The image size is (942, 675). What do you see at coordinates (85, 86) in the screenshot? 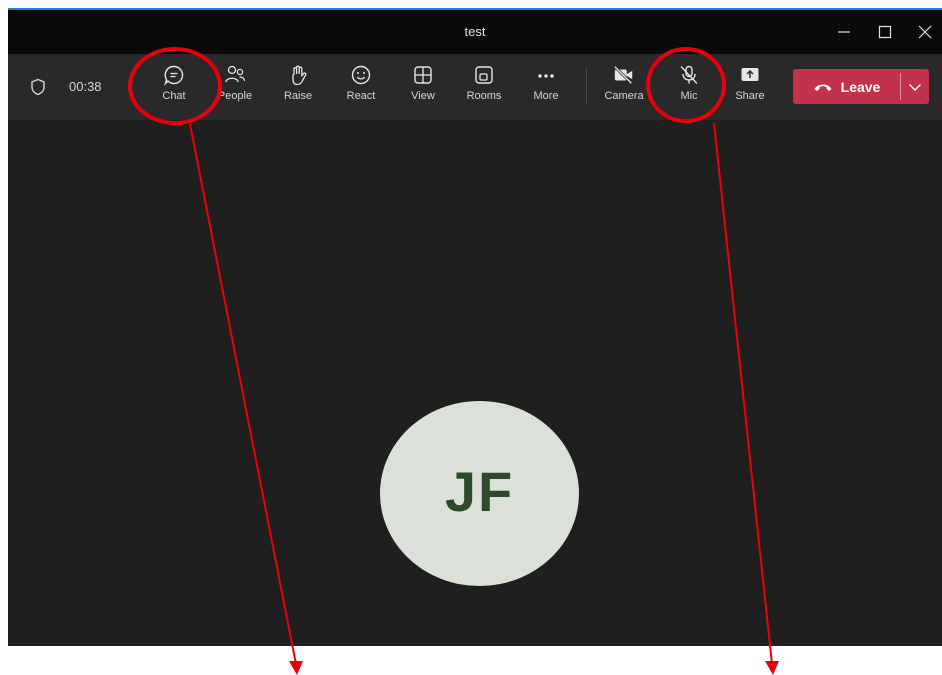
I see `meeting-timer: 00:38` at bounding box center [85, 86].